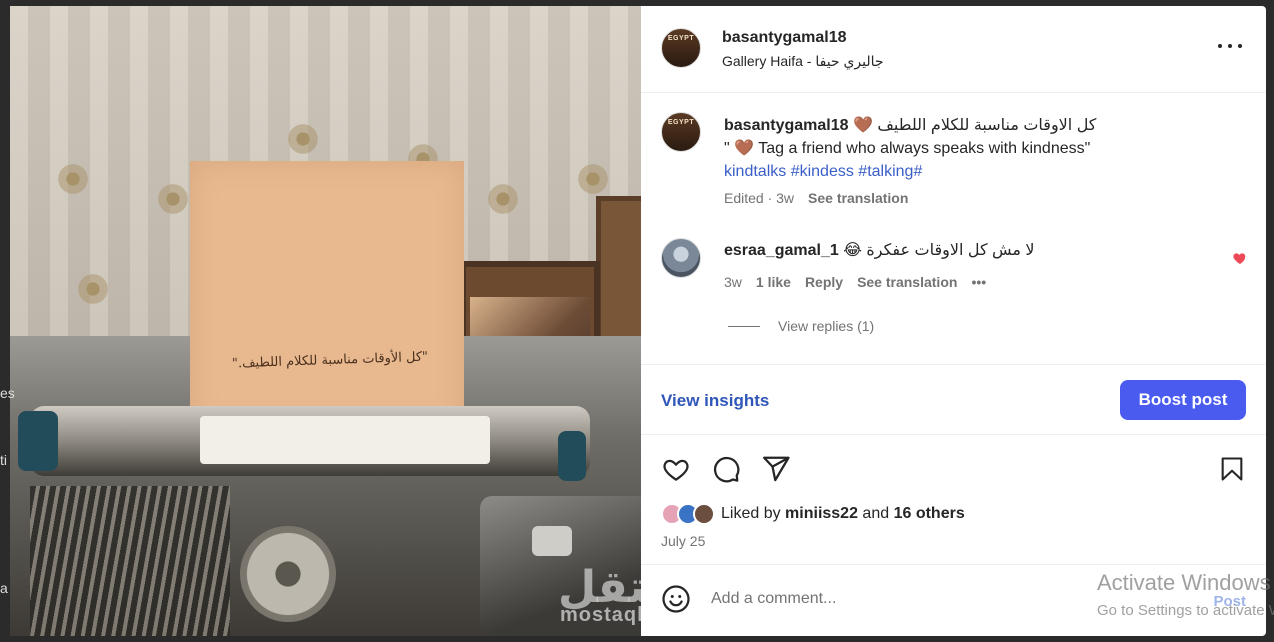 Image resolution: width=1274 pixels, height=642 pixels. What do you see at coordinates (552, 541) in the screenshot?
I see `camera-badge` at bounding box center [552, 541].